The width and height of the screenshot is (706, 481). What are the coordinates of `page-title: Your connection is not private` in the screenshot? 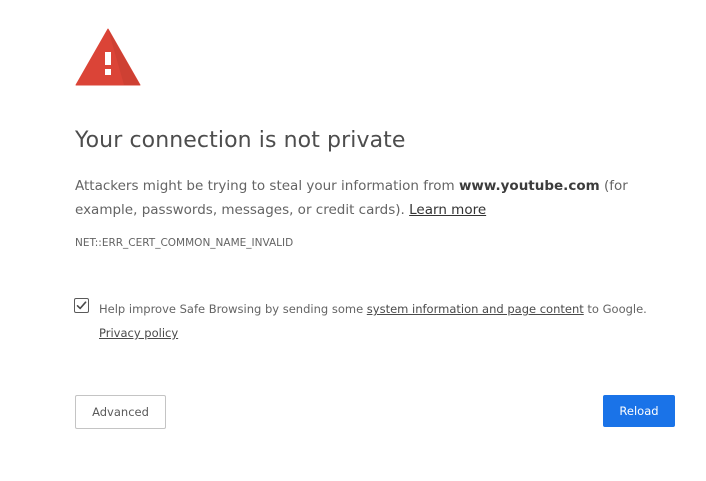 It's located at (240, 140).